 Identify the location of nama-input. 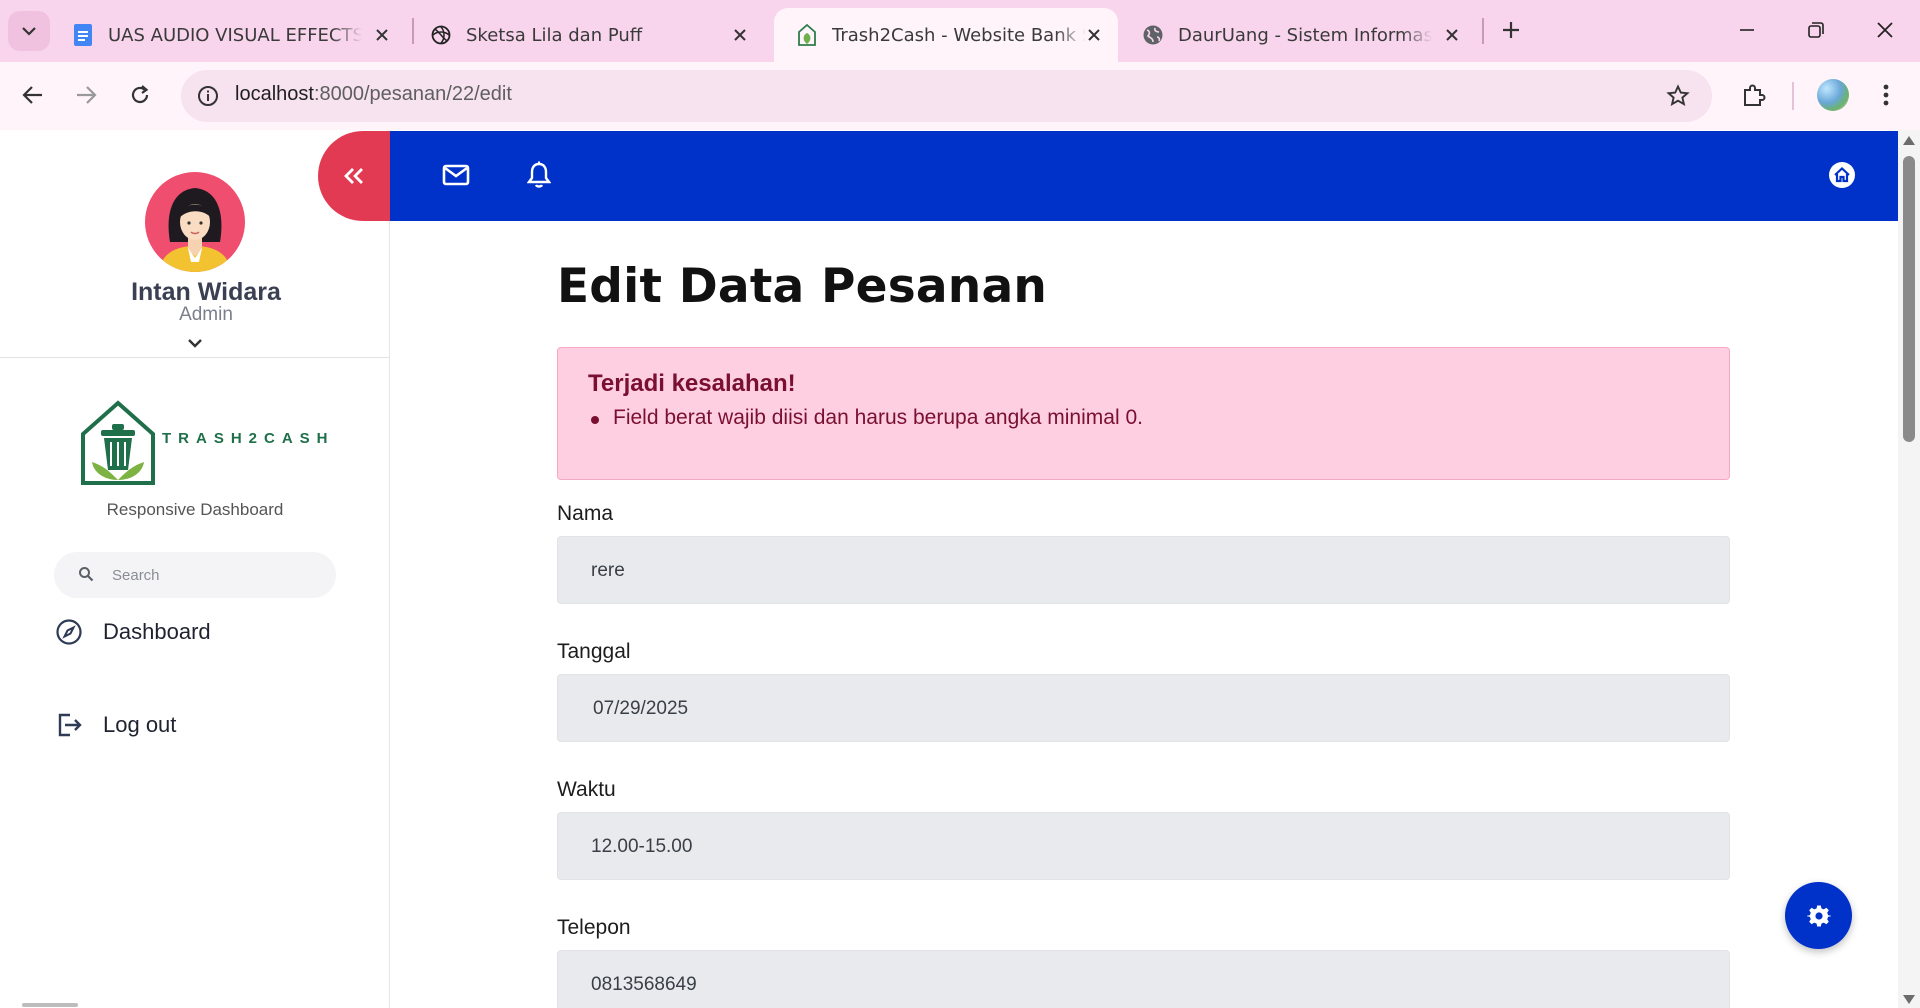
(1141, 571).